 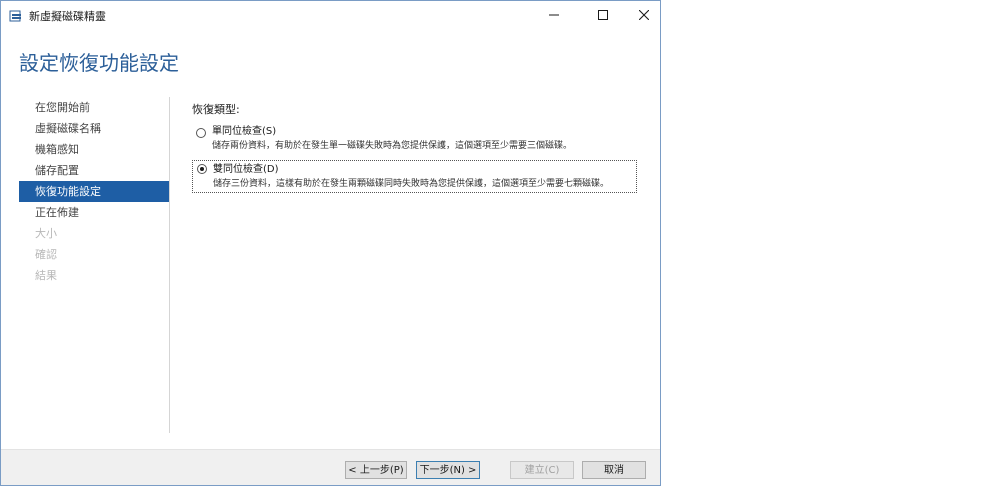 I want to click on dual-parity-radio, so click(x=202, y=169).